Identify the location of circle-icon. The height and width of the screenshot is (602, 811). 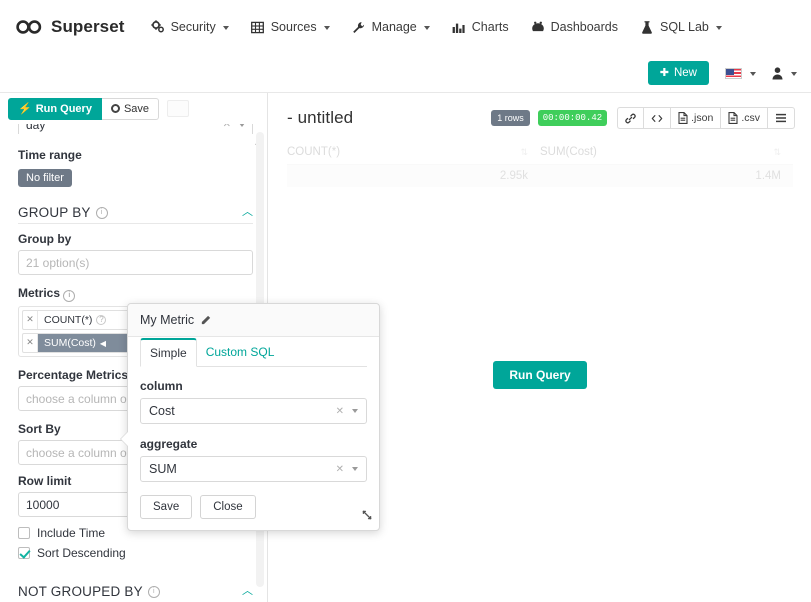
(115, 108).